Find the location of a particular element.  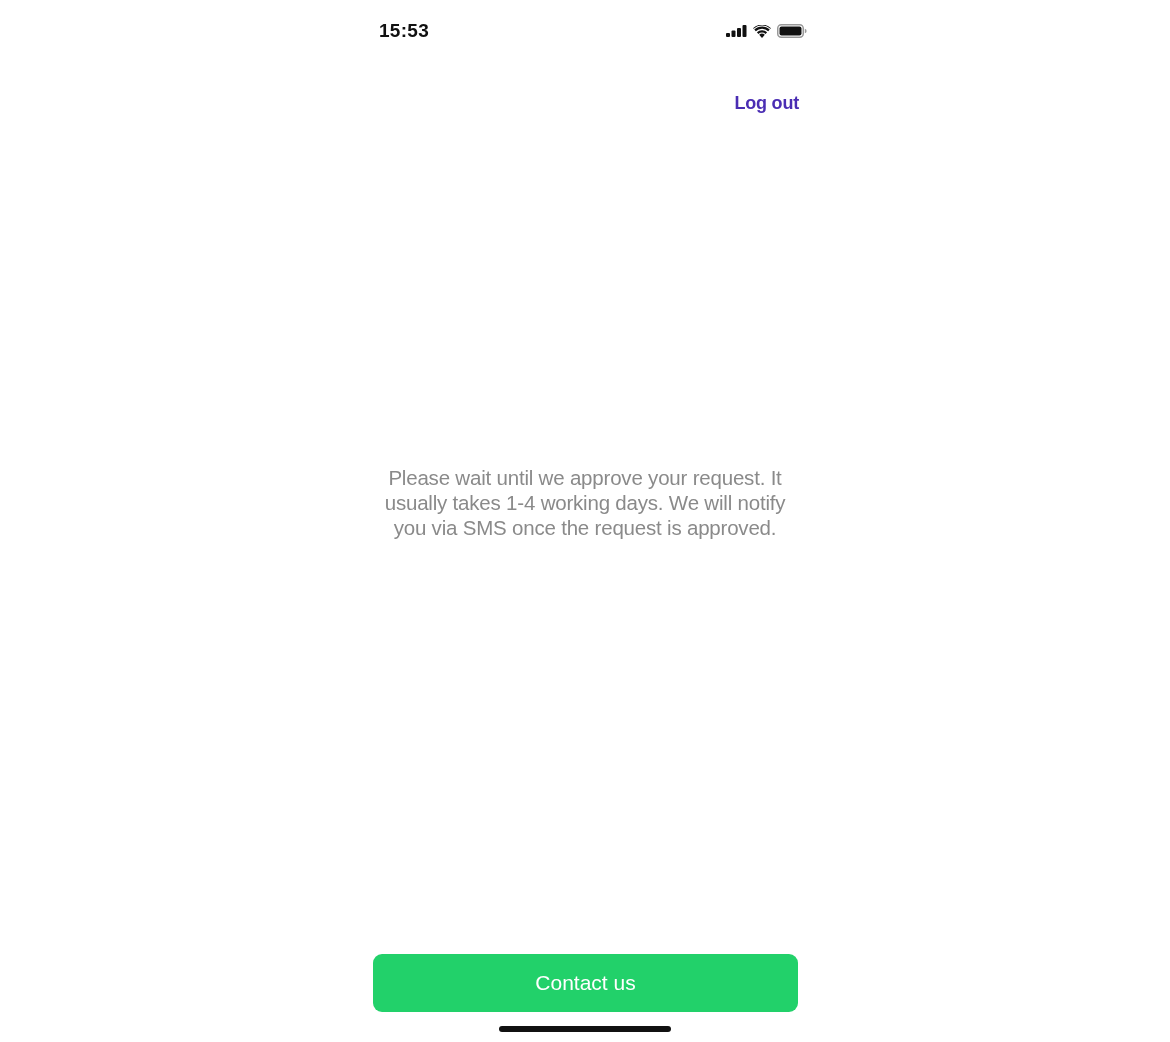

battery-icon is located at coordinates (792, 31).